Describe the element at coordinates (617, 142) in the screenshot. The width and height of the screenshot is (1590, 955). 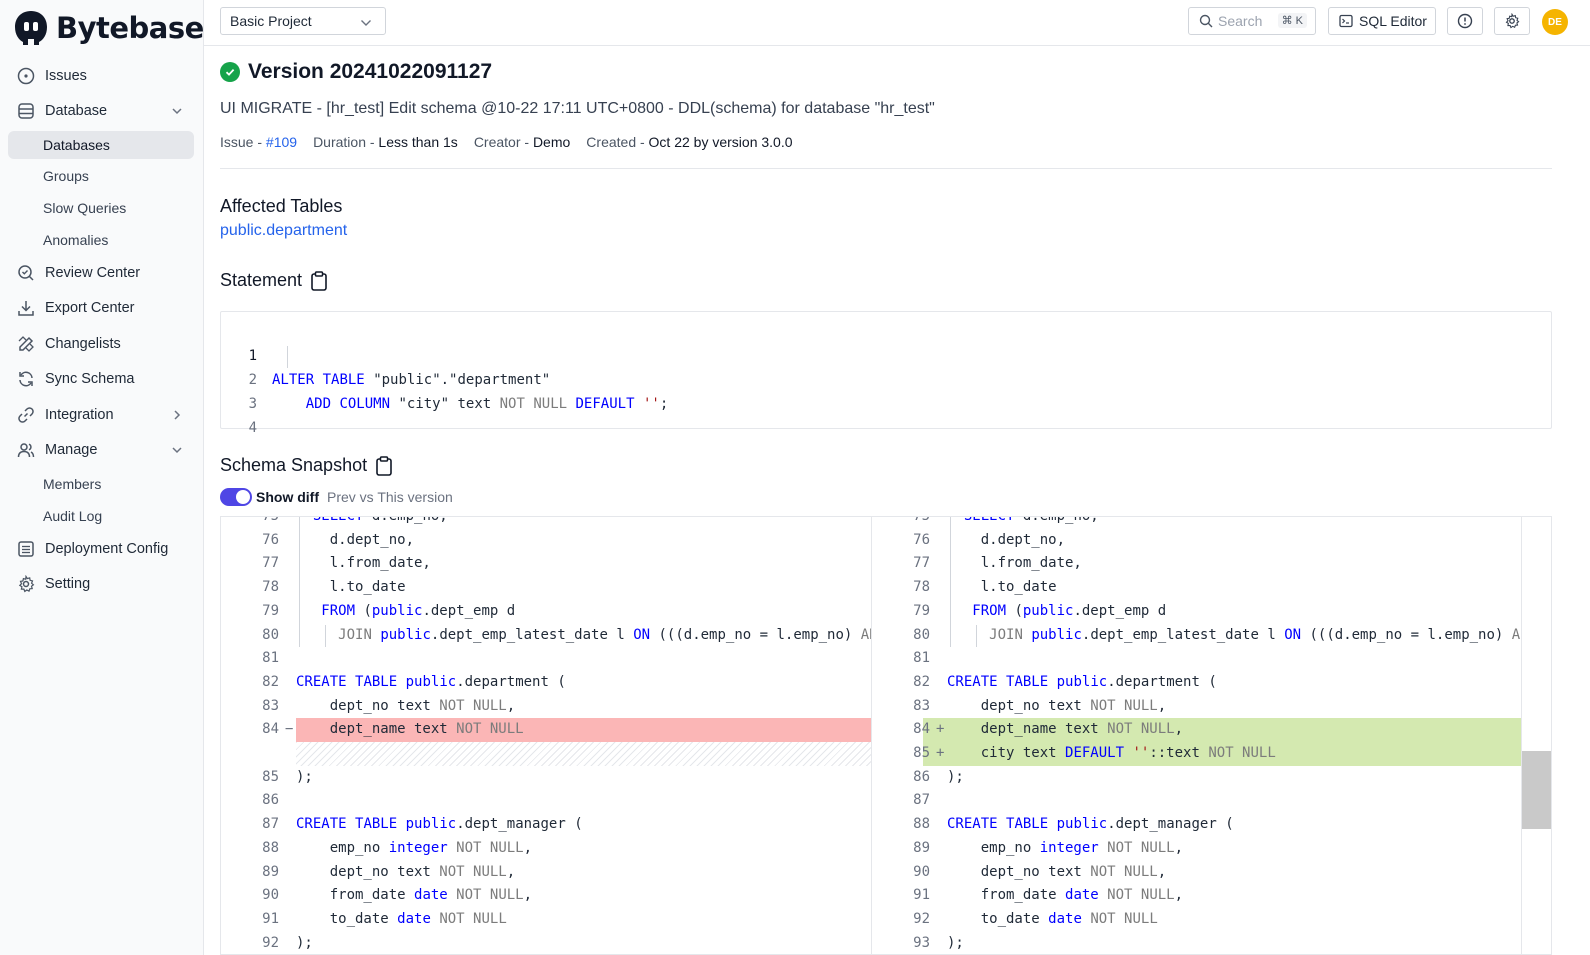
I see `meta-created-label: Created -` at that location.